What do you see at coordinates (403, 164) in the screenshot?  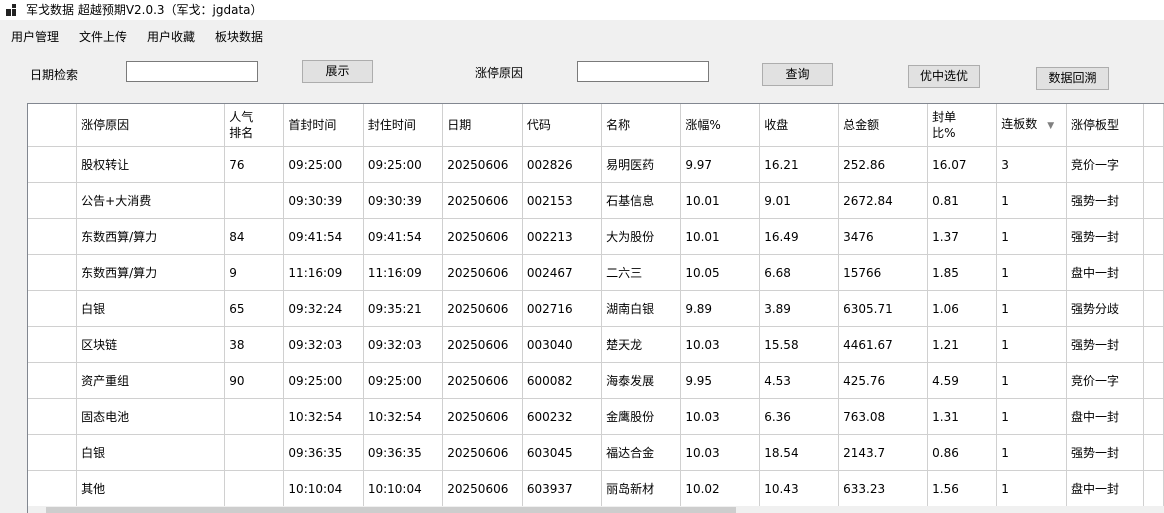 I see `cell-seal: 09:25:00` at bounding box center [403, 164].